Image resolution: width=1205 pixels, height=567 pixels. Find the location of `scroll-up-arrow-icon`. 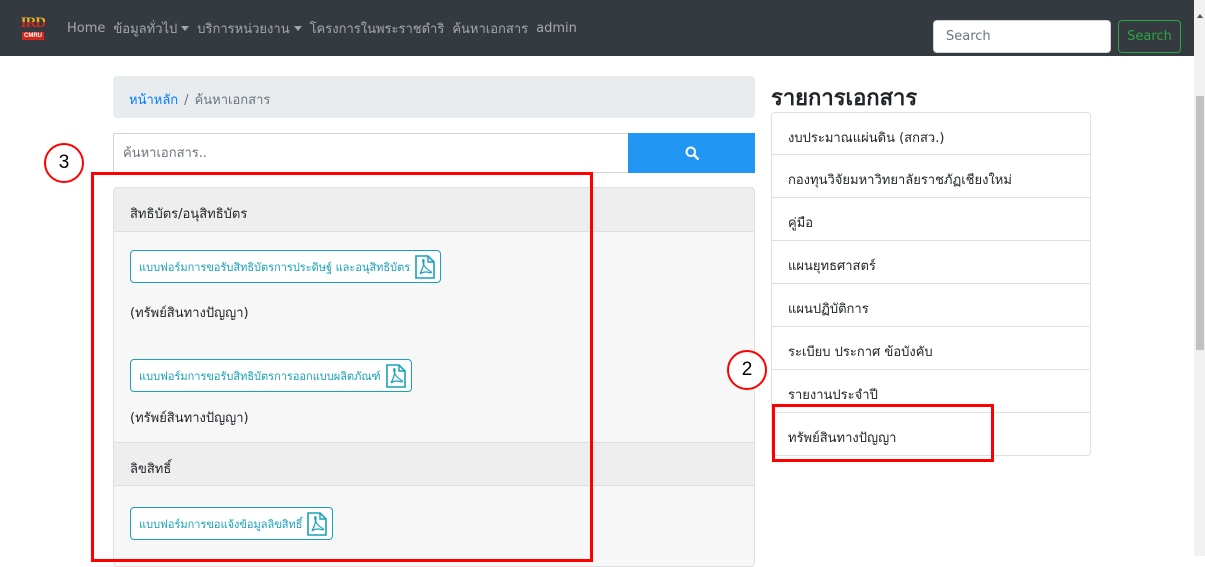

scroll-up-arrow-icon is located at coordinates (1200, 16).